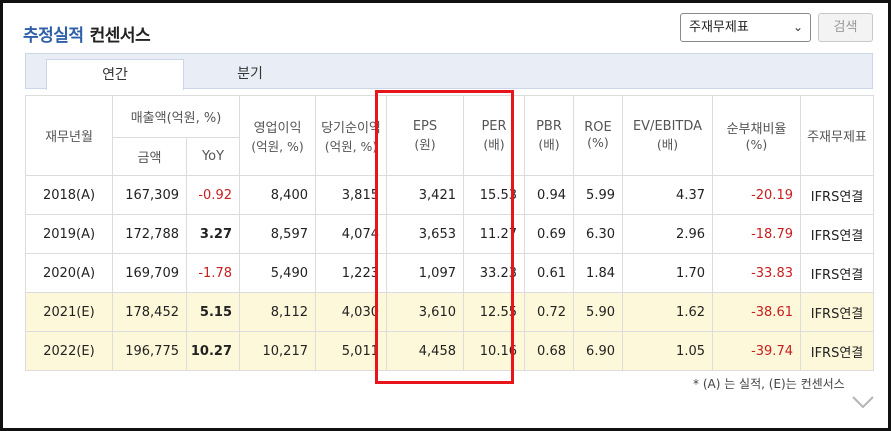 The height and width of the screenshot is (431, 891). What do you see at coordinates (667, 351) in the screenshot?
I see `cell-ev-ebitda: 1.05` at bounding box center [667, 351].